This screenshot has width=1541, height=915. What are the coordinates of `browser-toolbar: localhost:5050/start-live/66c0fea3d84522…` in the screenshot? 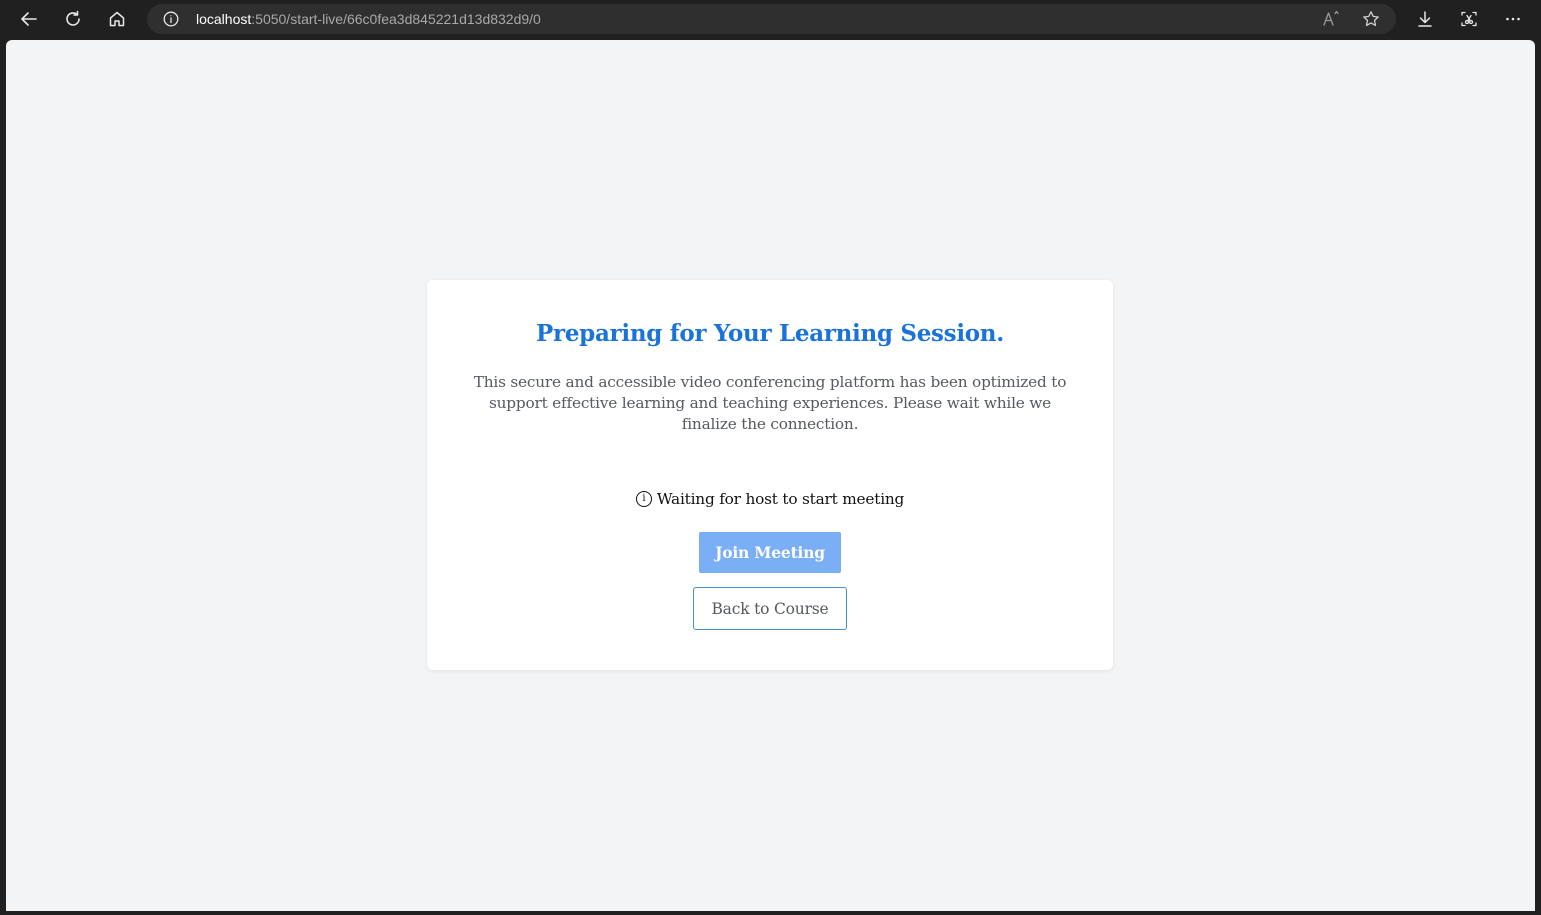 It's located at (770, 19).